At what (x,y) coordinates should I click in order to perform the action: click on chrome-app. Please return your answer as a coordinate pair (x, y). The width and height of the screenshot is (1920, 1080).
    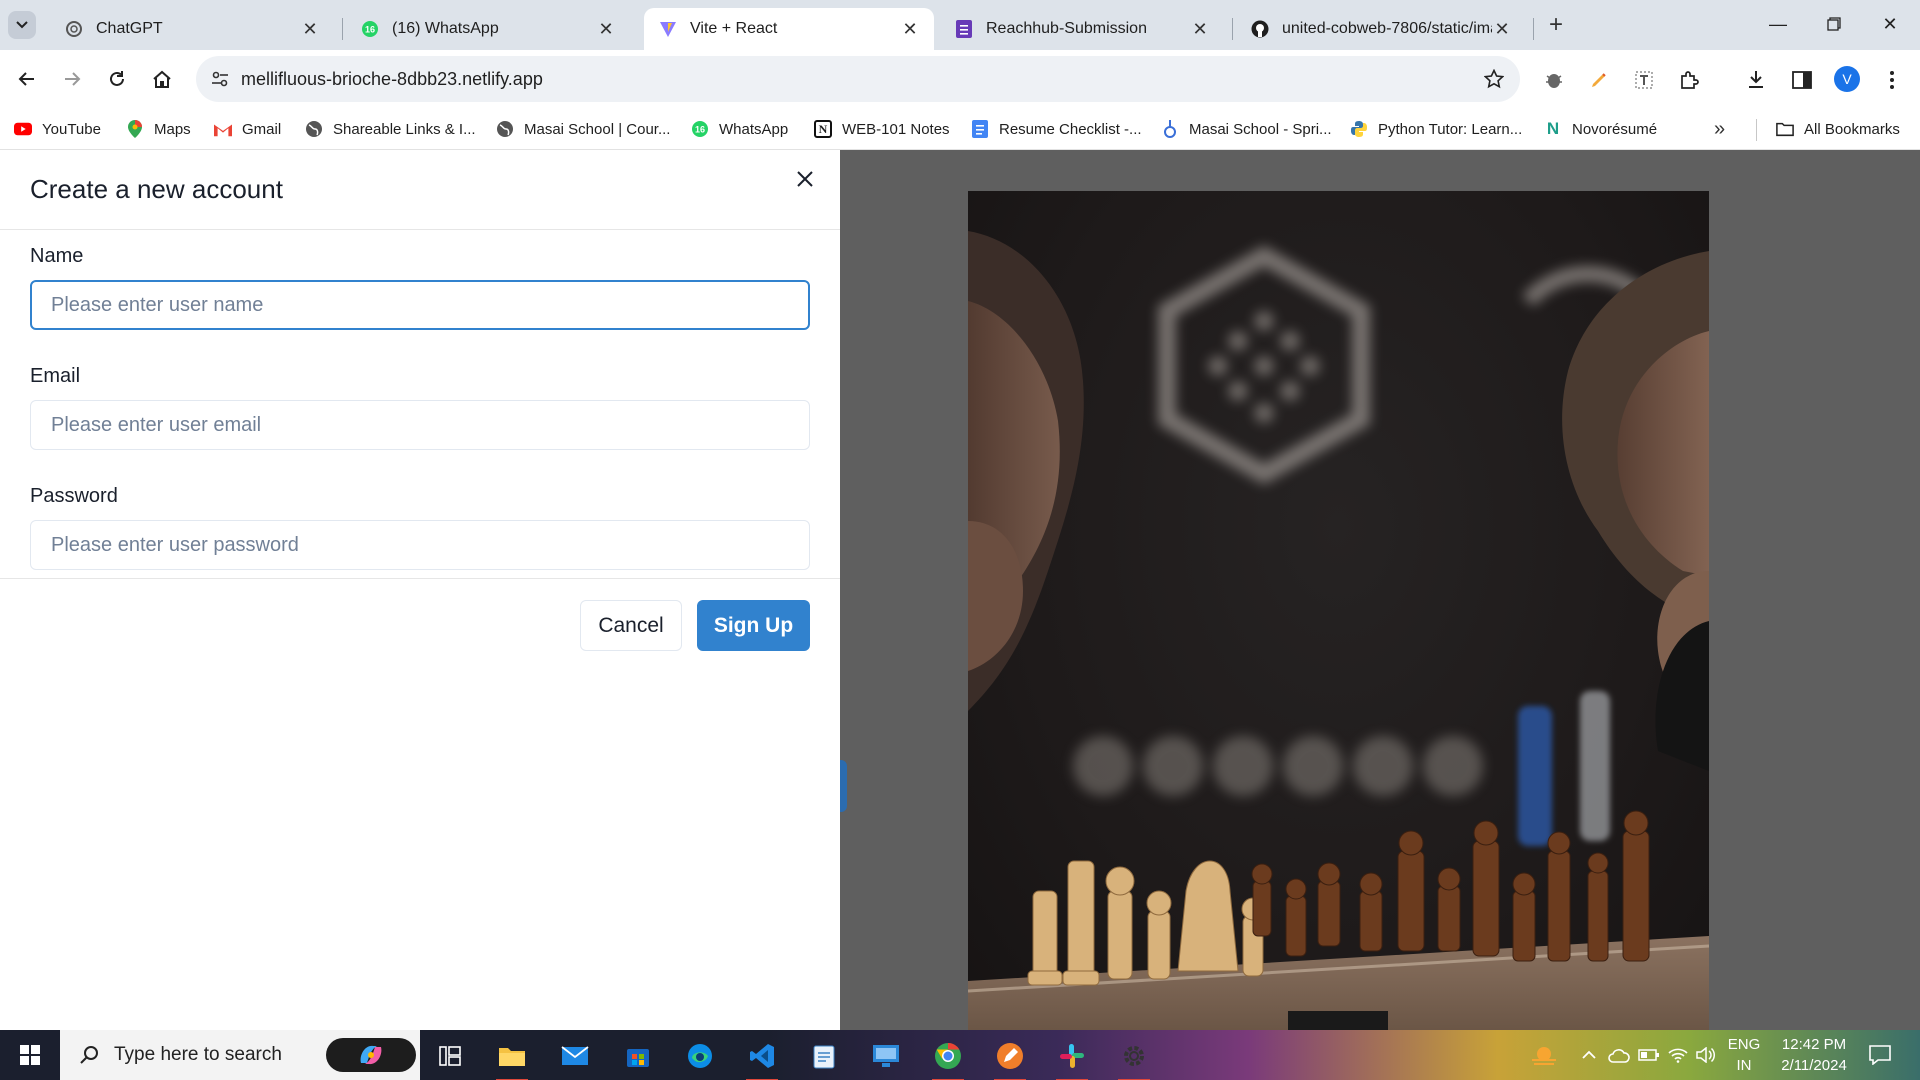
    Looking at the image, I should click on (948, 1058).